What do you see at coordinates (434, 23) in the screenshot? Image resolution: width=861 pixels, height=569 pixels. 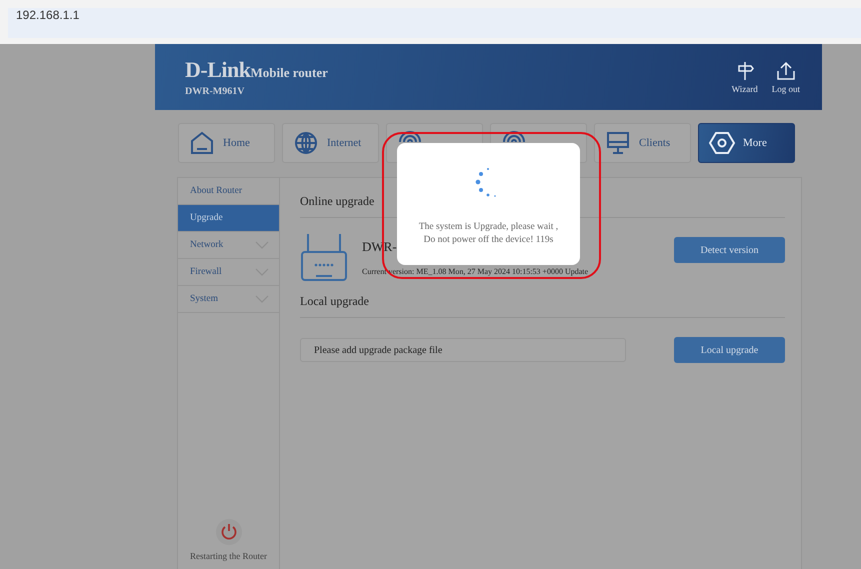 I see `address-bar: 192.168.1.1` at bounding box center [434, 23].